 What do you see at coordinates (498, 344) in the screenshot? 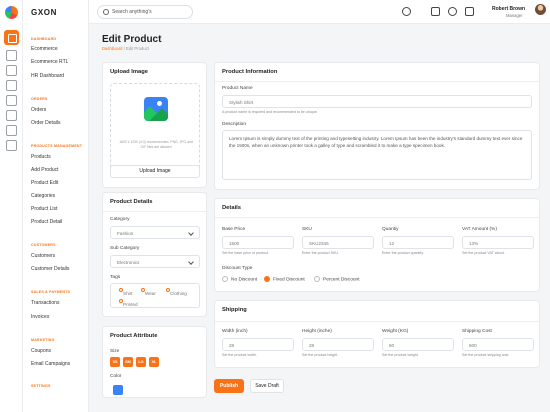
I see `shipping-cost-input: 500` at bounding box center [498, 344].